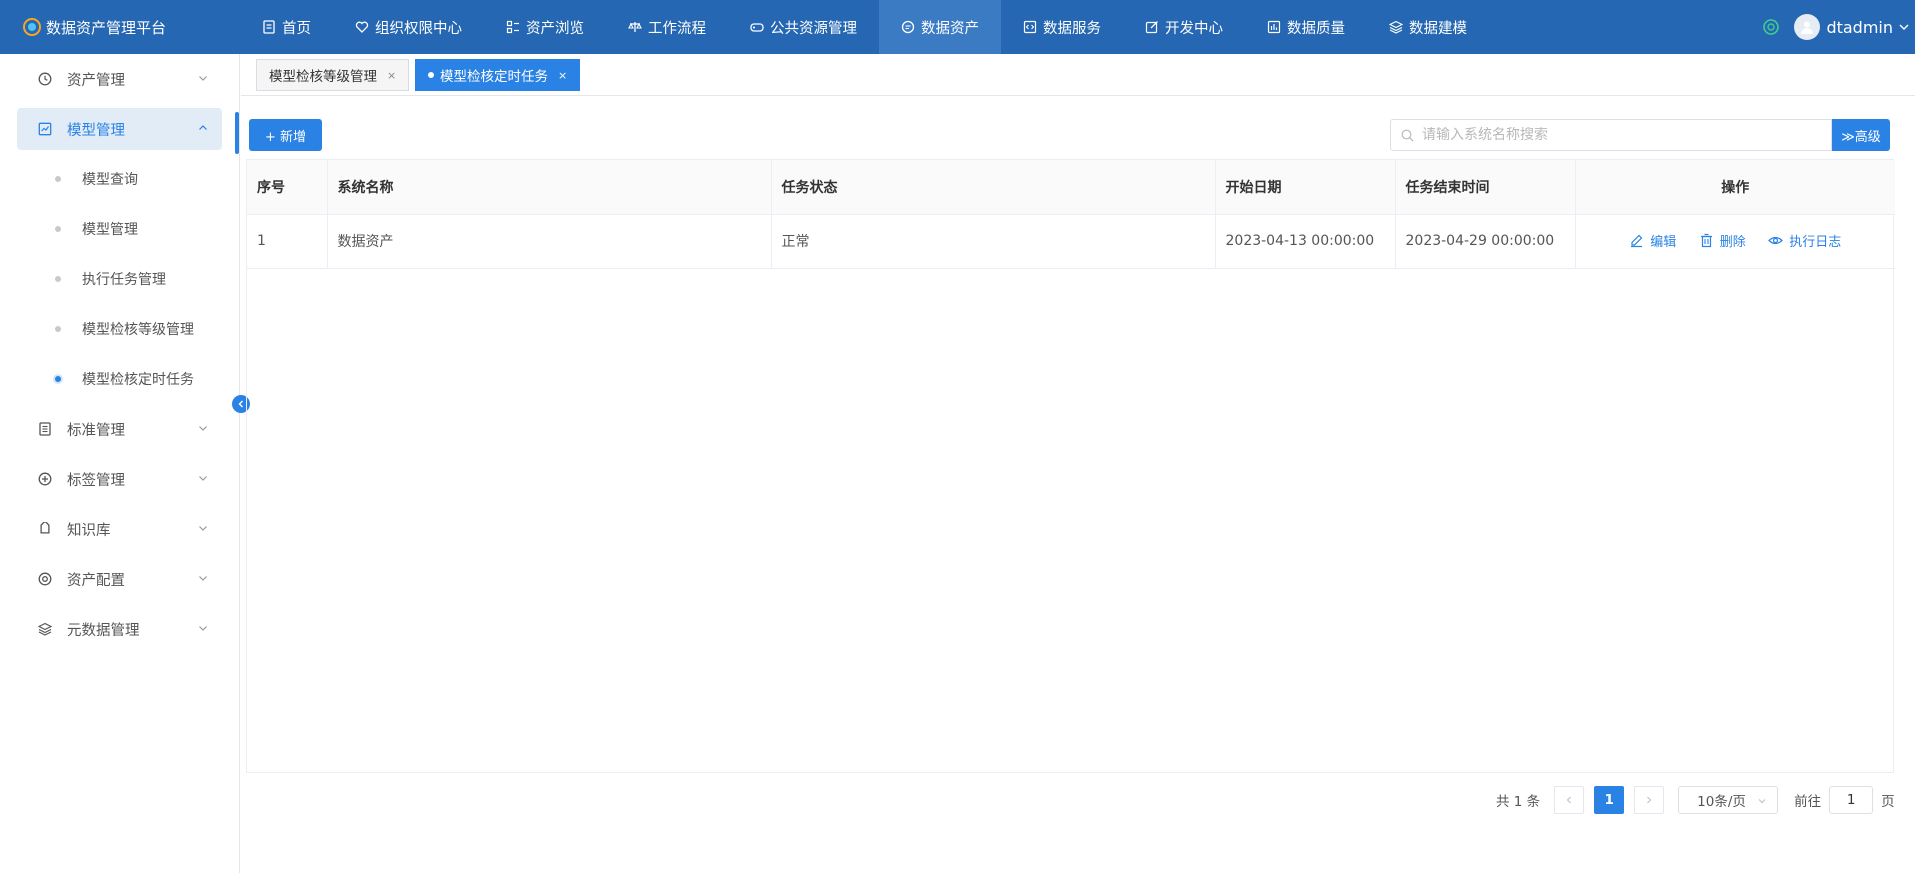  What do you see at coordinates (1861, 135) in the screenshot?
I see `advanced-search-button: ≫高级` at bounding box center [1861, 135].